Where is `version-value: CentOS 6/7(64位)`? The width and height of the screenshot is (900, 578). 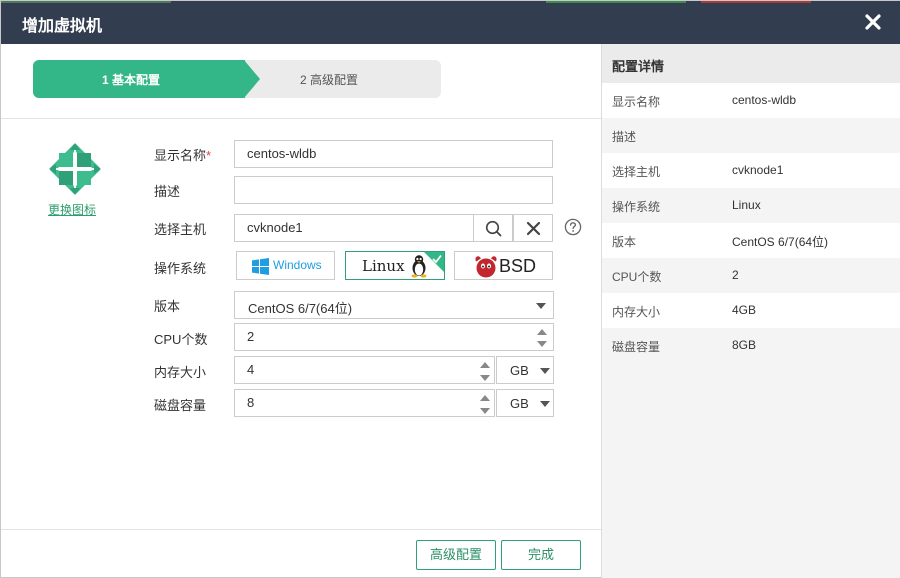 version-value: CentOS 6/7(64位) is located at coordinates (300, 308).